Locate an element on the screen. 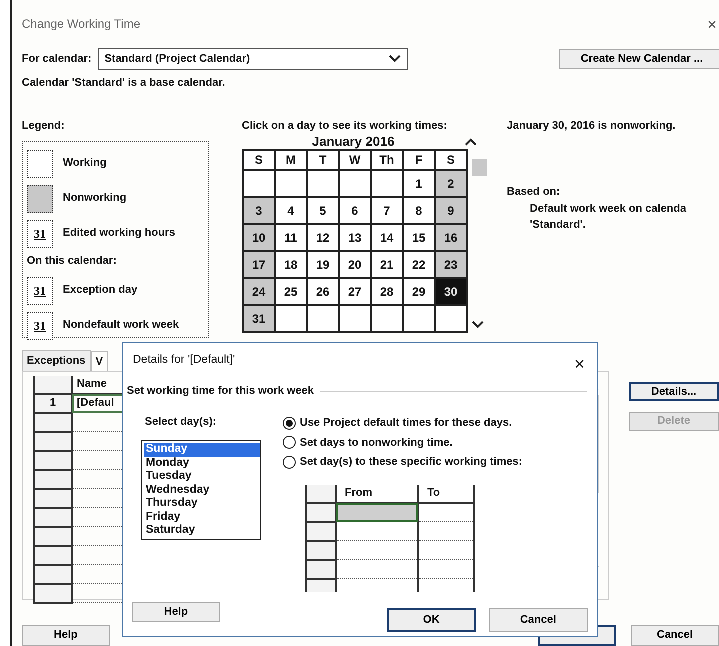 The image size is (719, 646). calendar-day: 6 is located at coordinates (355, 210).